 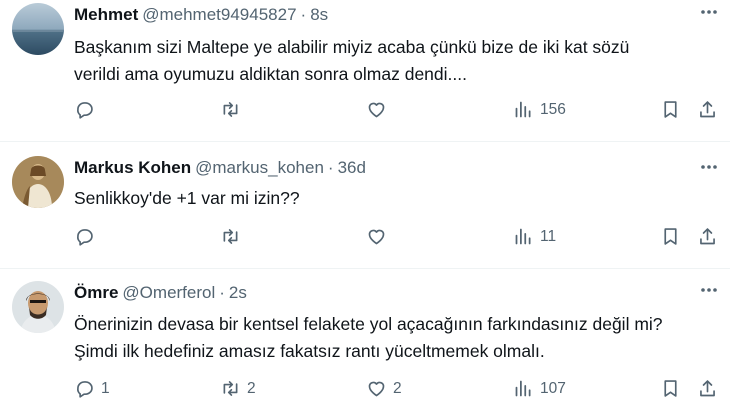 What do you see at coordinates (106, 15) in the screenshot?
I see `author-name: Mehmet` at bounding box center [106, 15].